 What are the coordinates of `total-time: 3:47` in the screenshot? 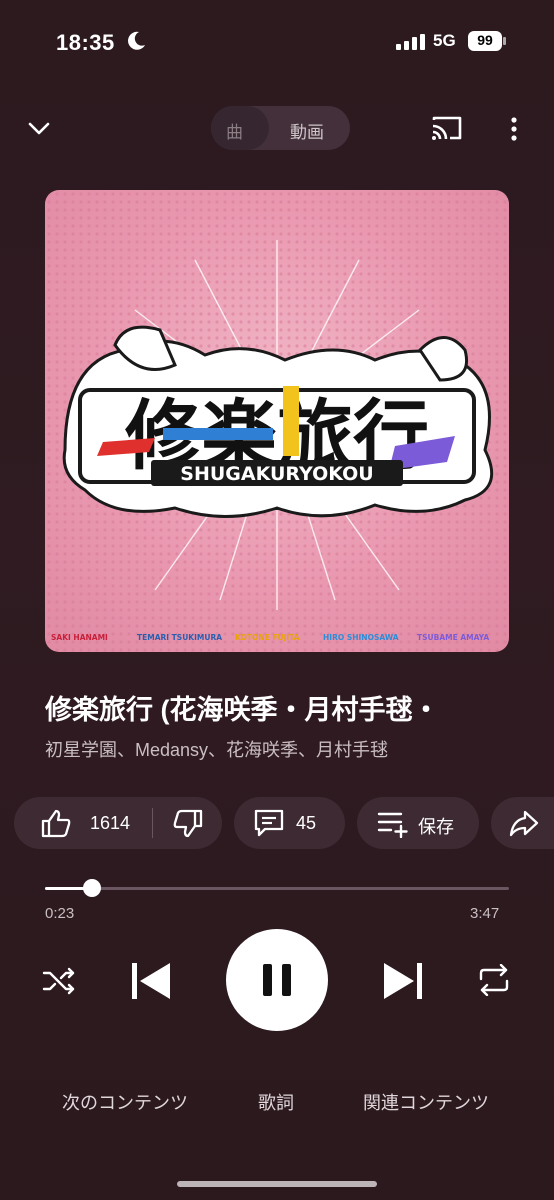 It's located at (485, 913).